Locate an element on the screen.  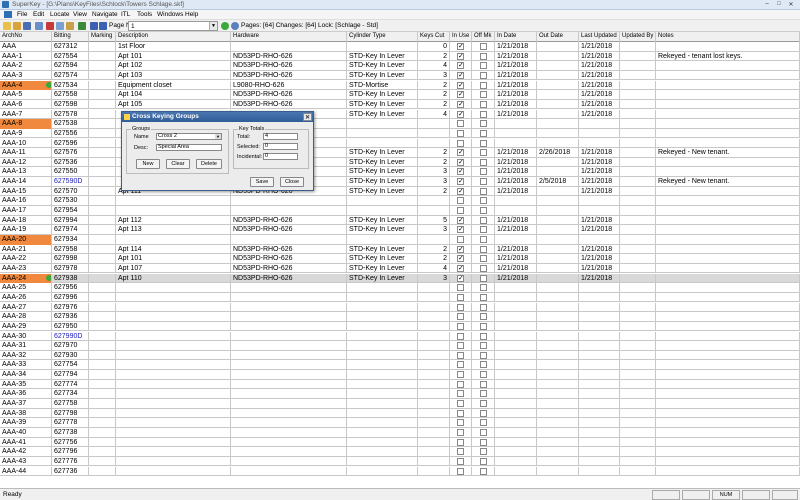
keys-cut-cell: 3 is located at coordinates (434, 182).